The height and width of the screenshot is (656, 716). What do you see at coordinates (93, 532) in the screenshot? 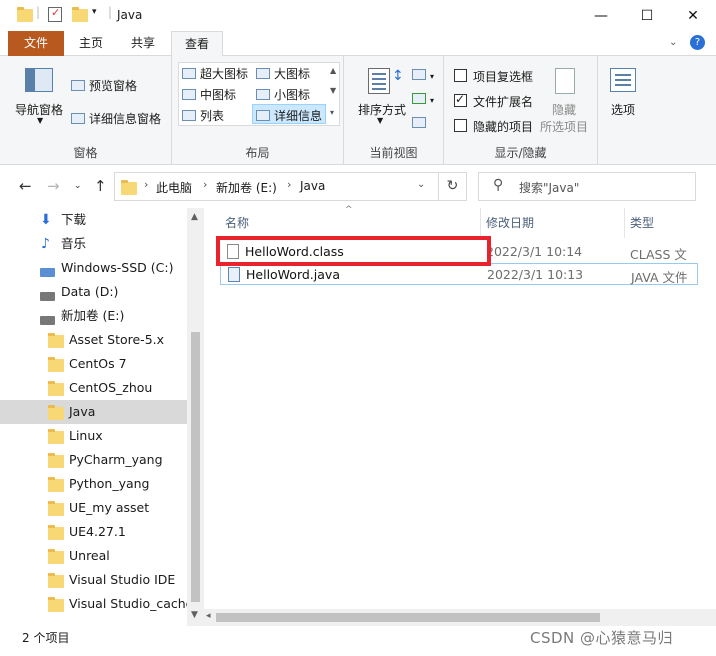
I see `sidebar-item-ue4271: UE4.27.1` at bounding box center [93, 532].